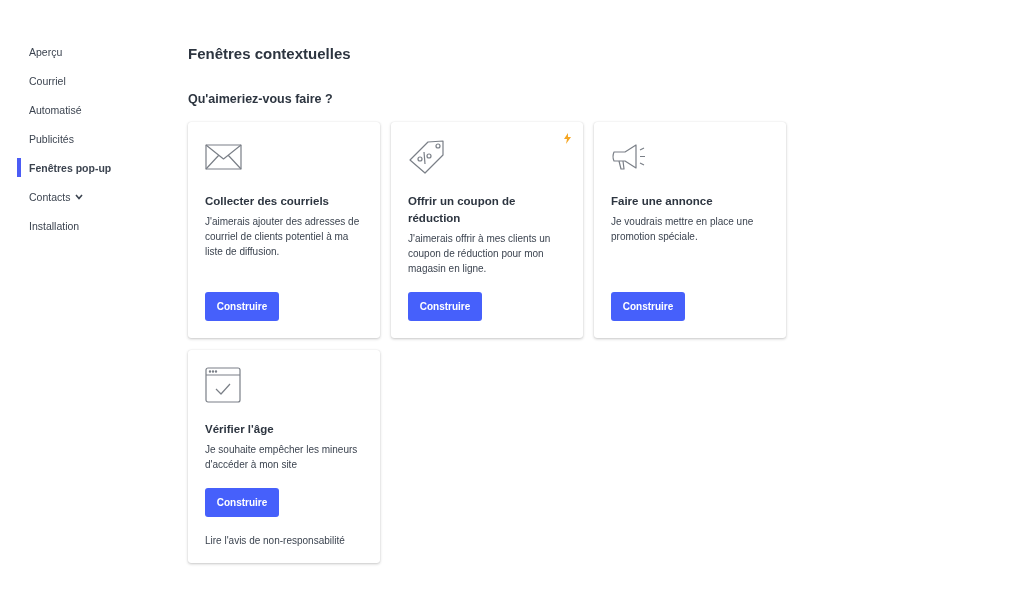 The width and height of the screenshot is (1024, 613). I want to click on tag-icon, so click(427, 157).